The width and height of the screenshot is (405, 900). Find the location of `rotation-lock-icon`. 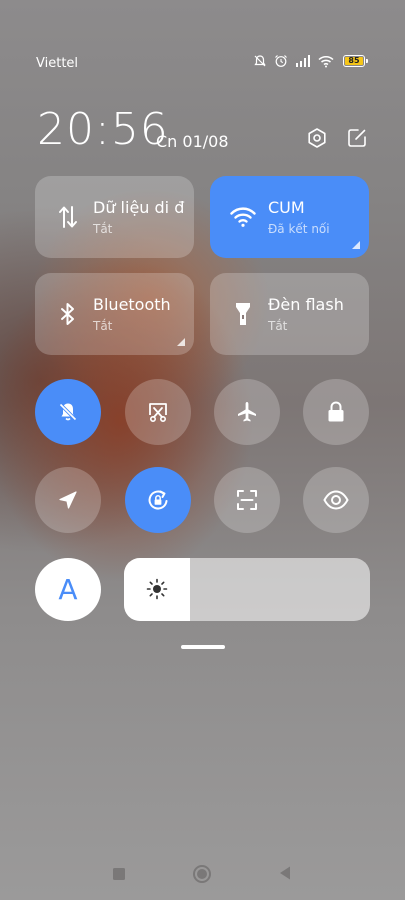

rotation-lock-icon is located at coordinates (158, 500).